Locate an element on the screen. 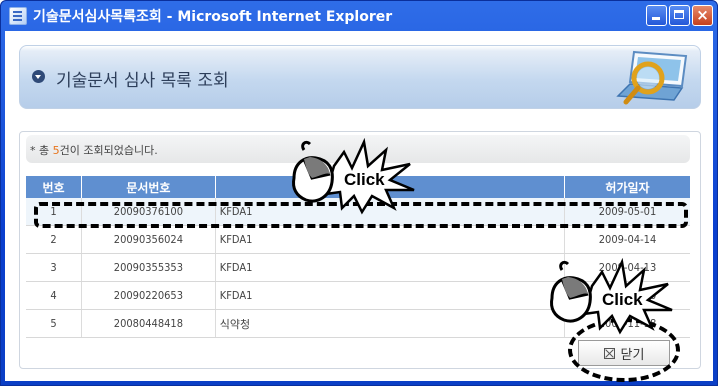 The width and height of the screenshot is (722, 392). window-controls: × is located at coordinates (679, 15).